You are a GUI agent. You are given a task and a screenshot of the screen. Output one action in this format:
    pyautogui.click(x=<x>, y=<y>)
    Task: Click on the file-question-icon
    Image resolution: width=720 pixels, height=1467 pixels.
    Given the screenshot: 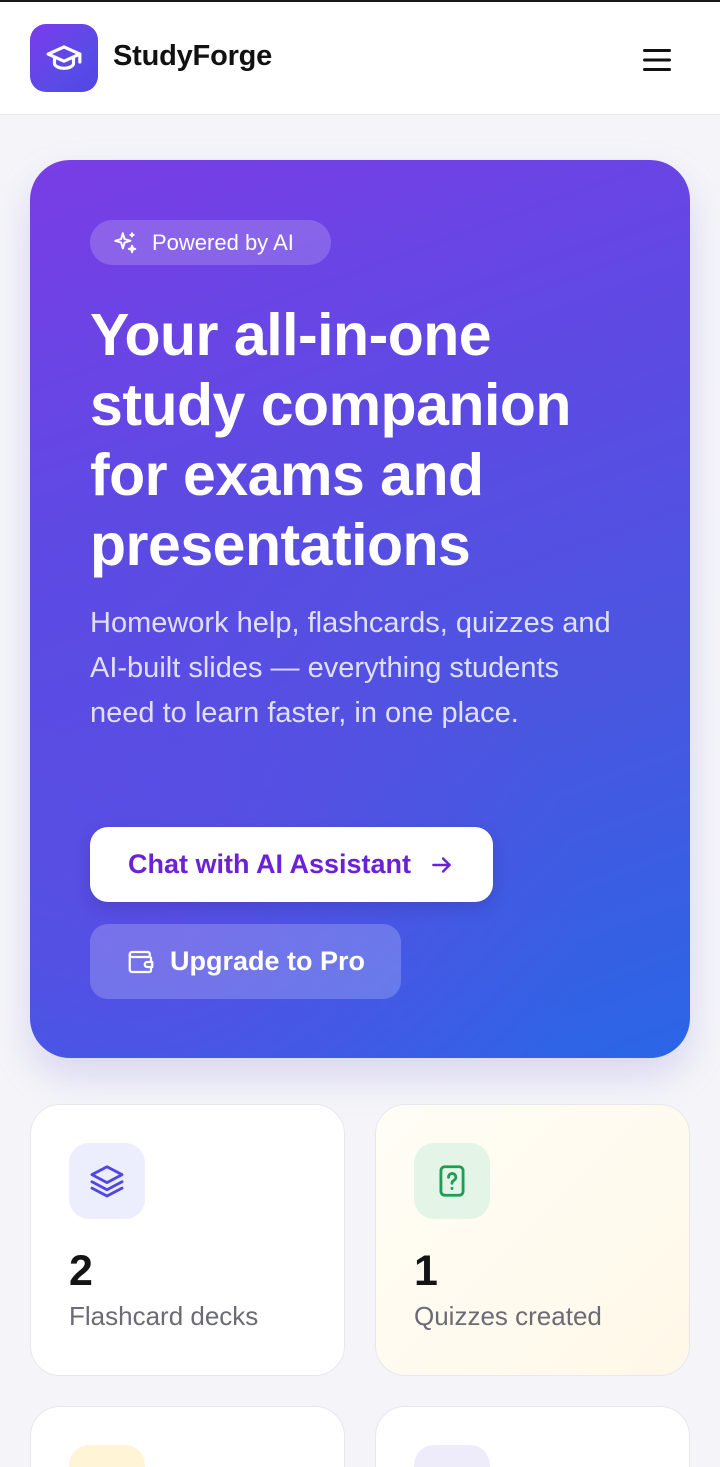 What is the action you would take?
    pyautogui.click(x=452, y=1181)
    